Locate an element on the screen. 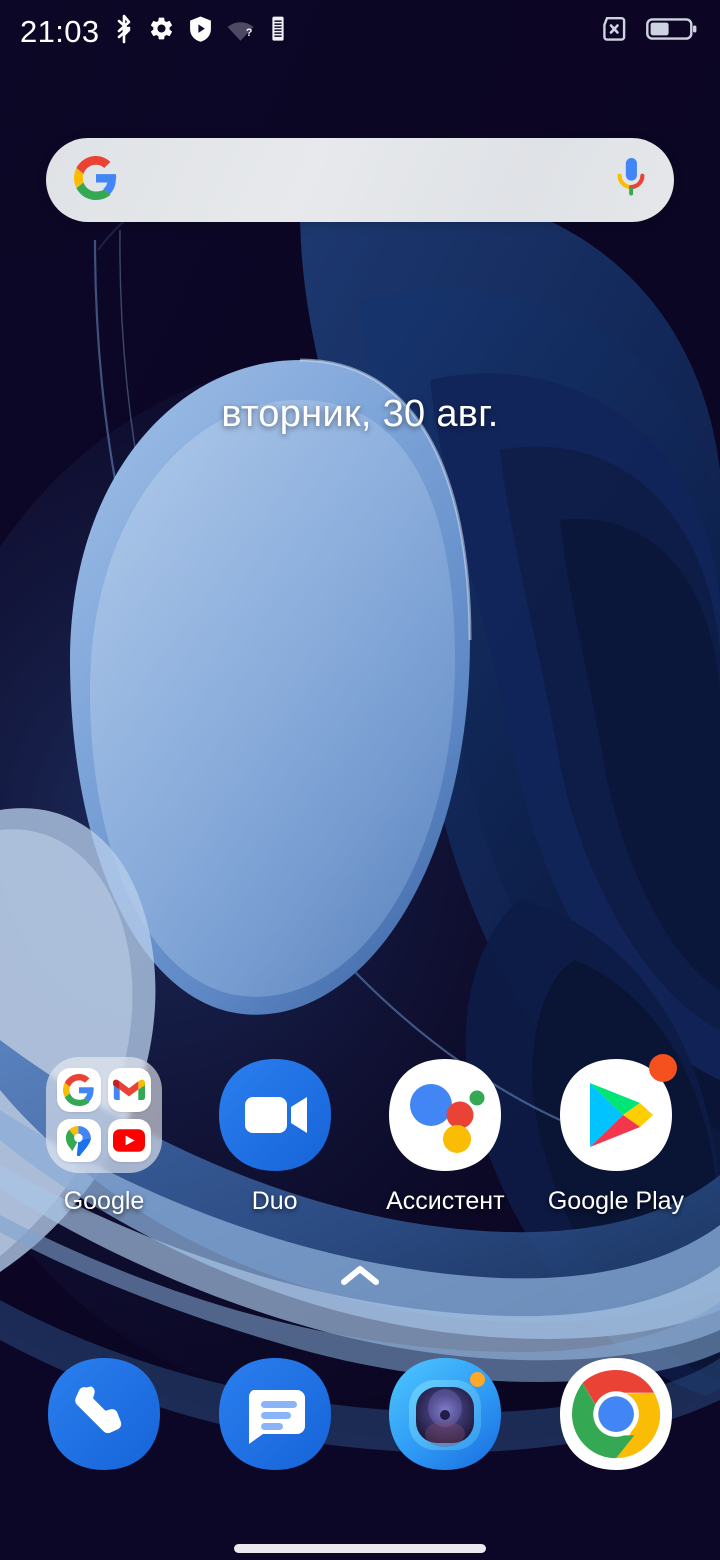 The width and height of the screenshot is (720, 1560). assistant-icon-wrap is located at coordinates (445, 1115).